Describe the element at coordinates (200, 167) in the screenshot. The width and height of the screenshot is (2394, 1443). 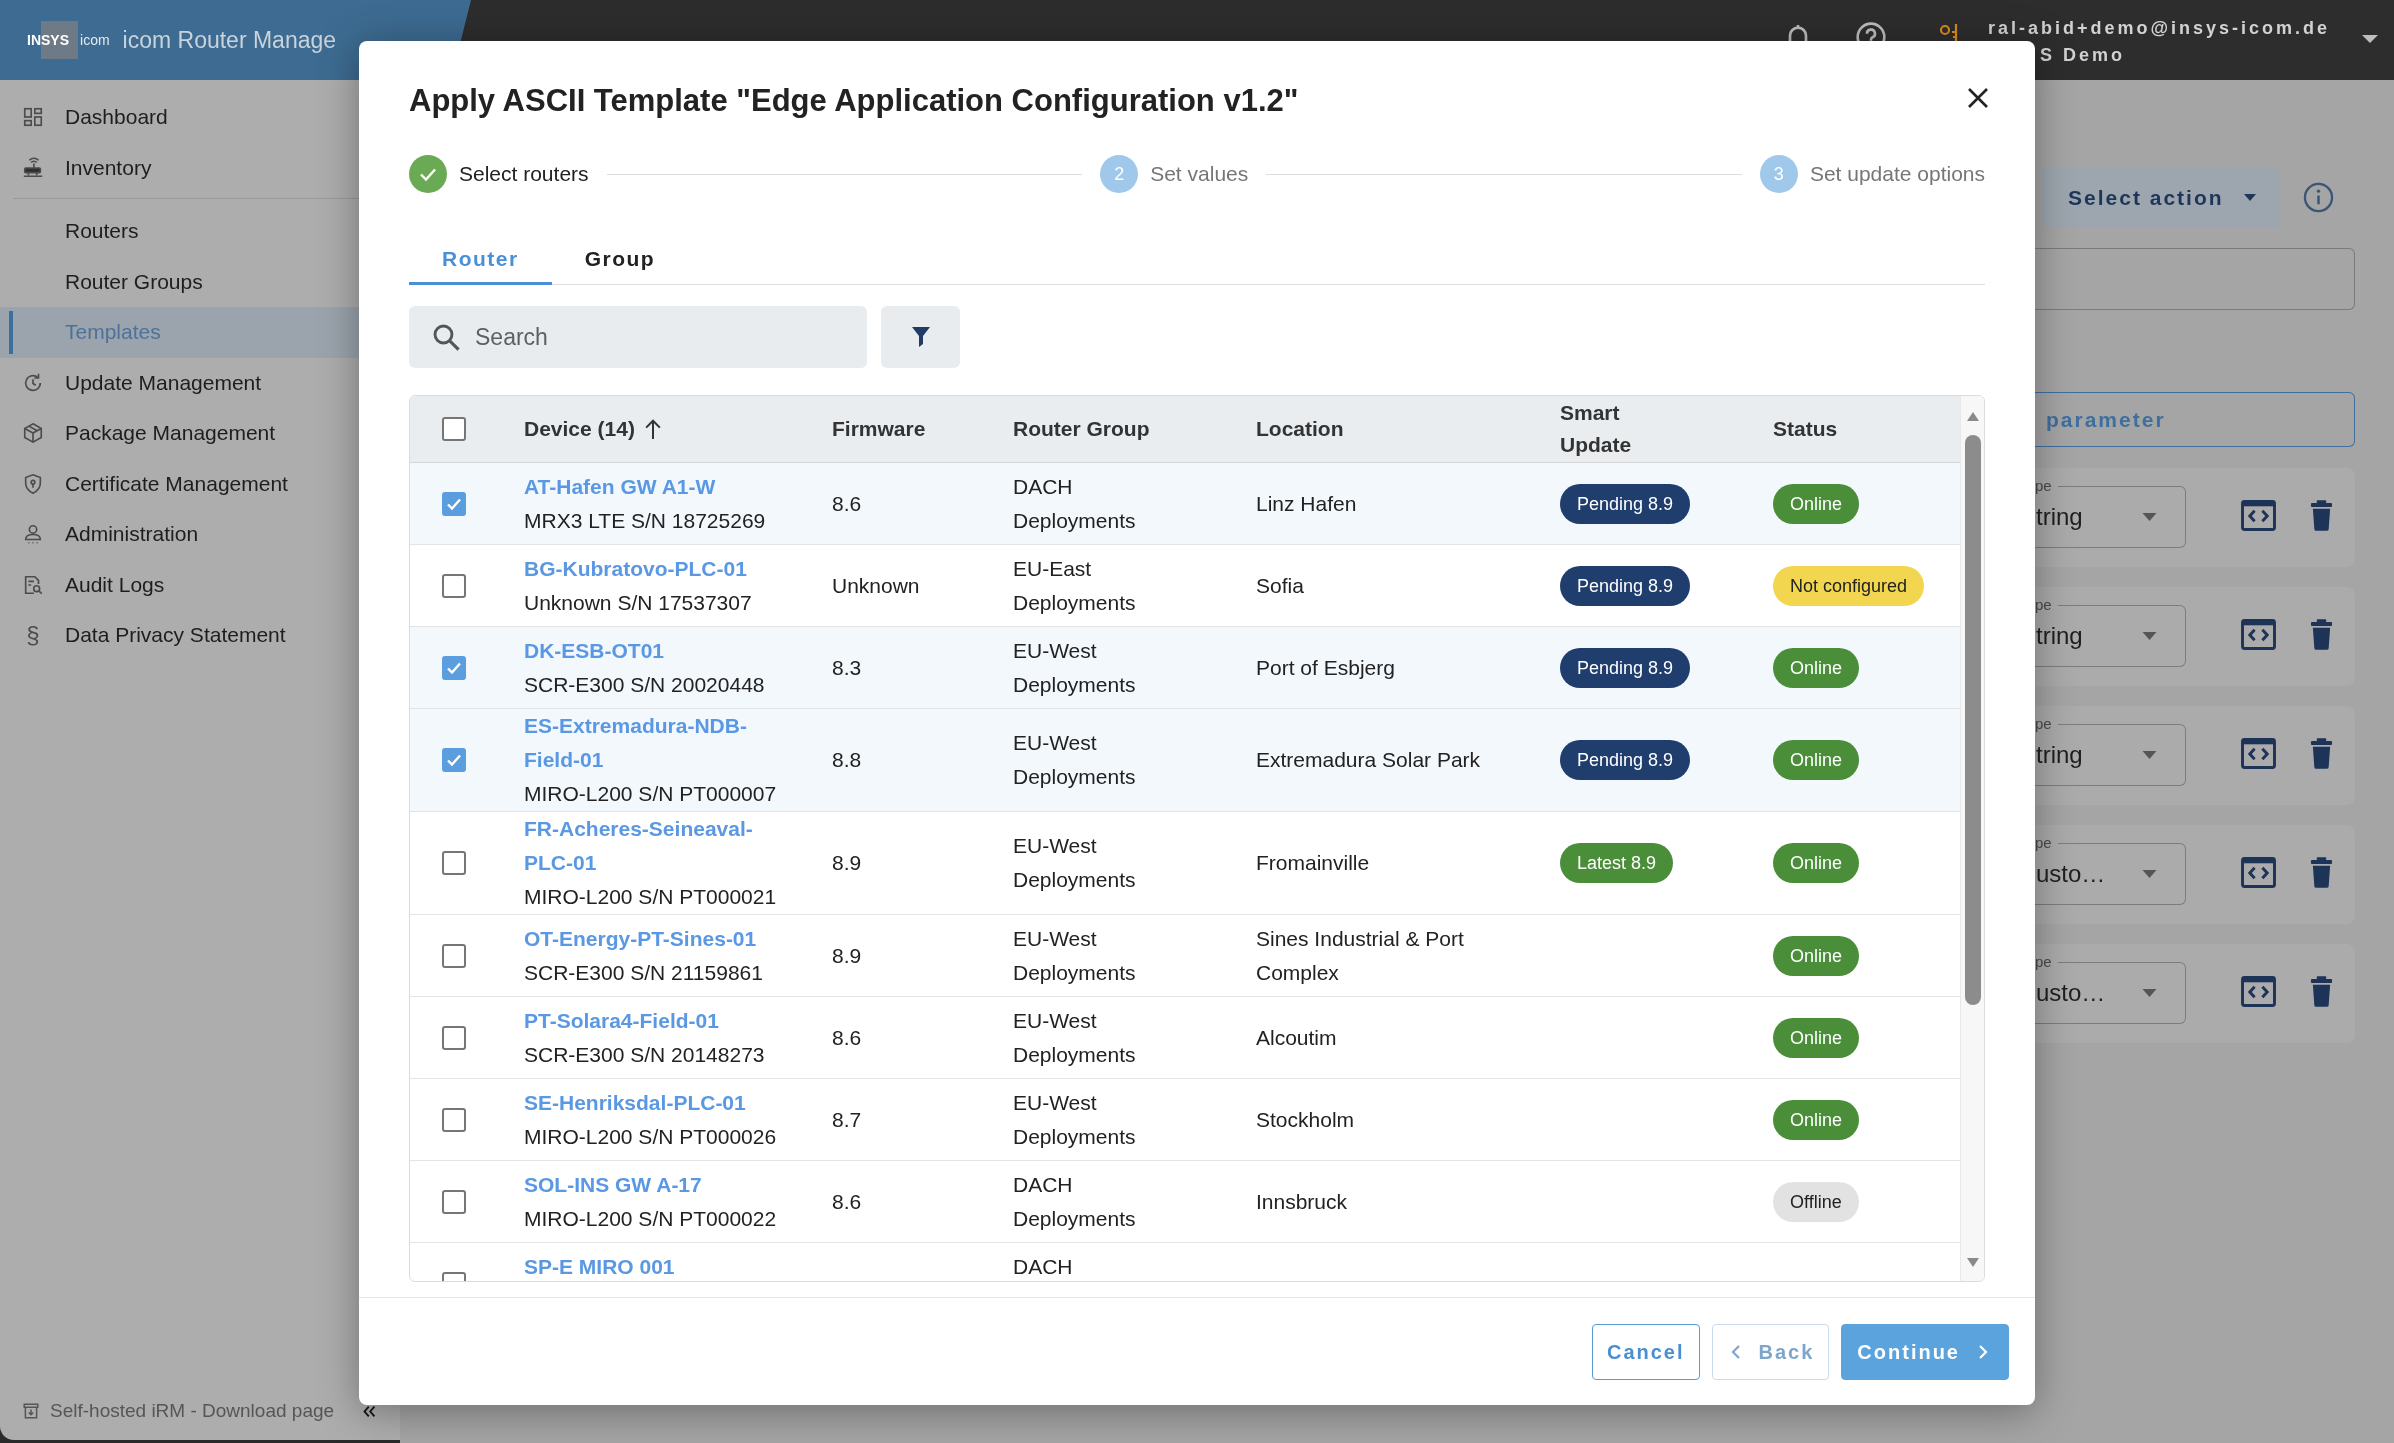
I see `sidebar-item: Inventory` at that location.